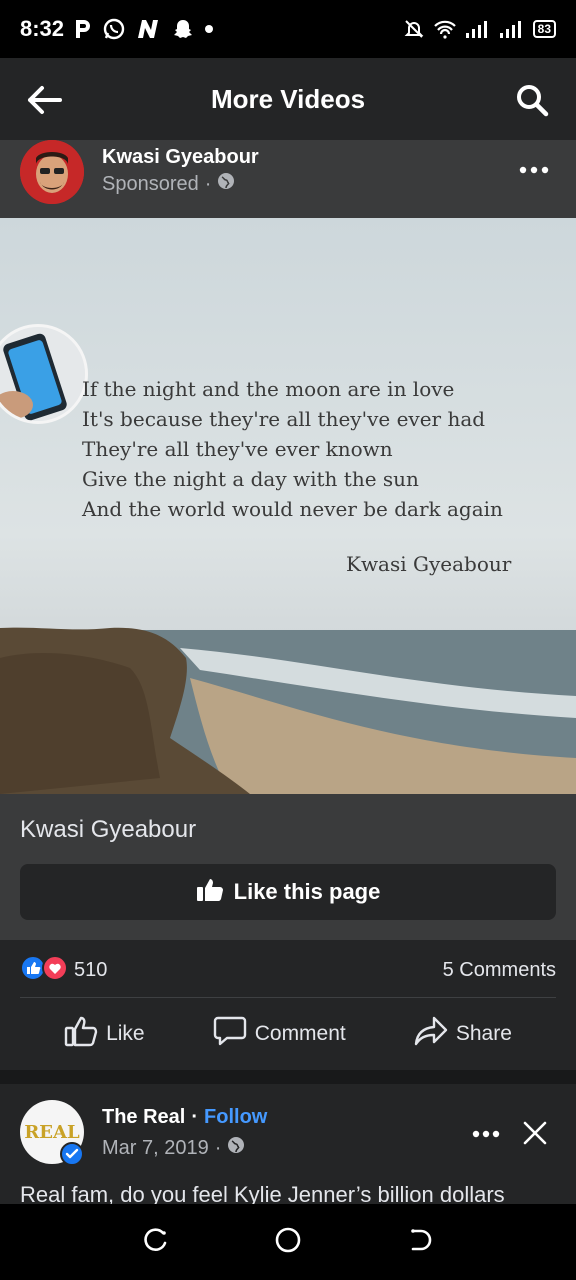 The image size is (576, 1280). I want to click on post-date-row: Mar 7, 2019 ·, so click(173, 1148).